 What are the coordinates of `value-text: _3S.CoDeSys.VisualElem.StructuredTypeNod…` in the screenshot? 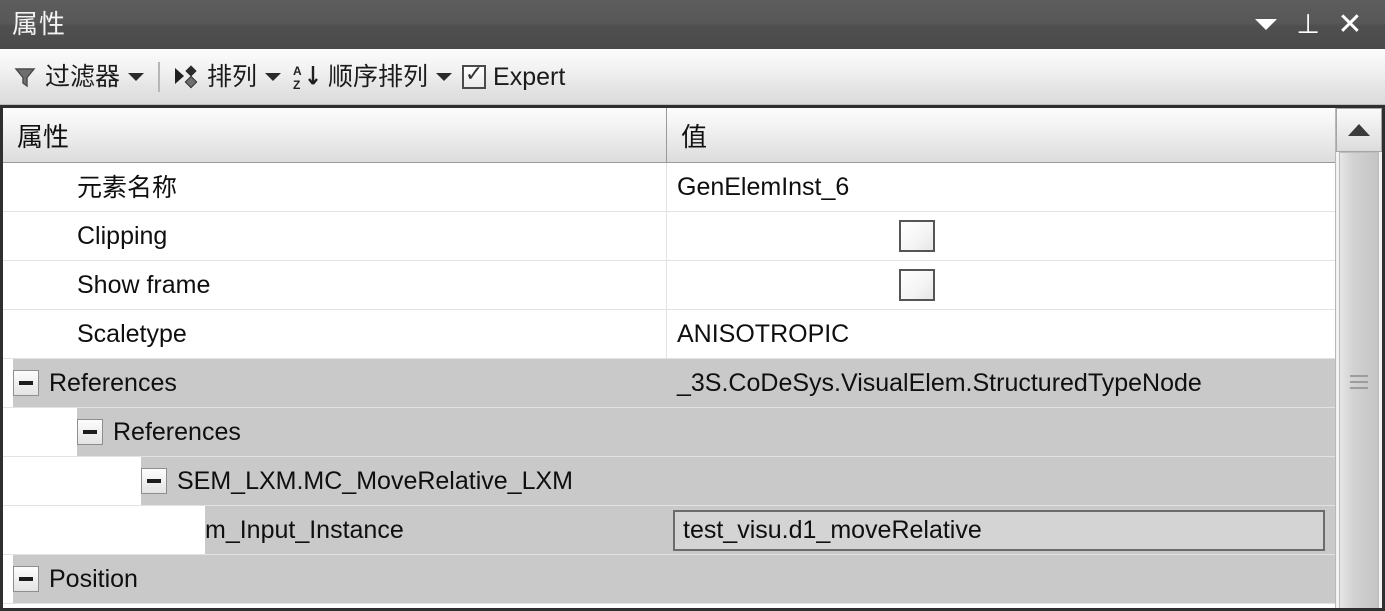 It's located at (939, 382).